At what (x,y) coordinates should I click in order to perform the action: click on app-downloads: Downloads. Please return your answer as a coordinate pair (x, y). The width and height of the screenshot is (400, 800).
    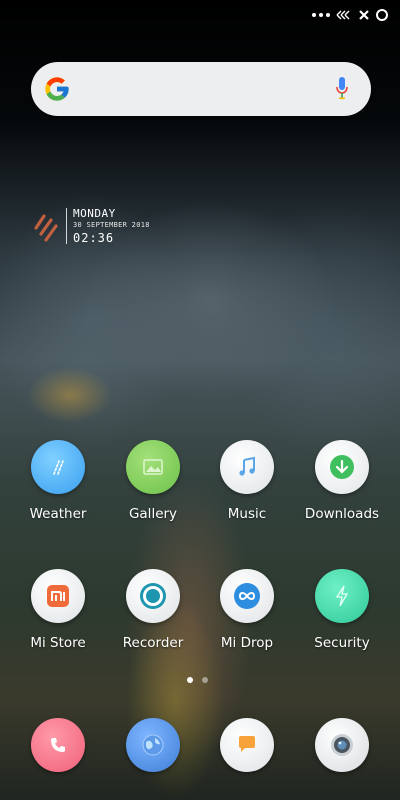
    Looking at the image, I should click on (342, 481).